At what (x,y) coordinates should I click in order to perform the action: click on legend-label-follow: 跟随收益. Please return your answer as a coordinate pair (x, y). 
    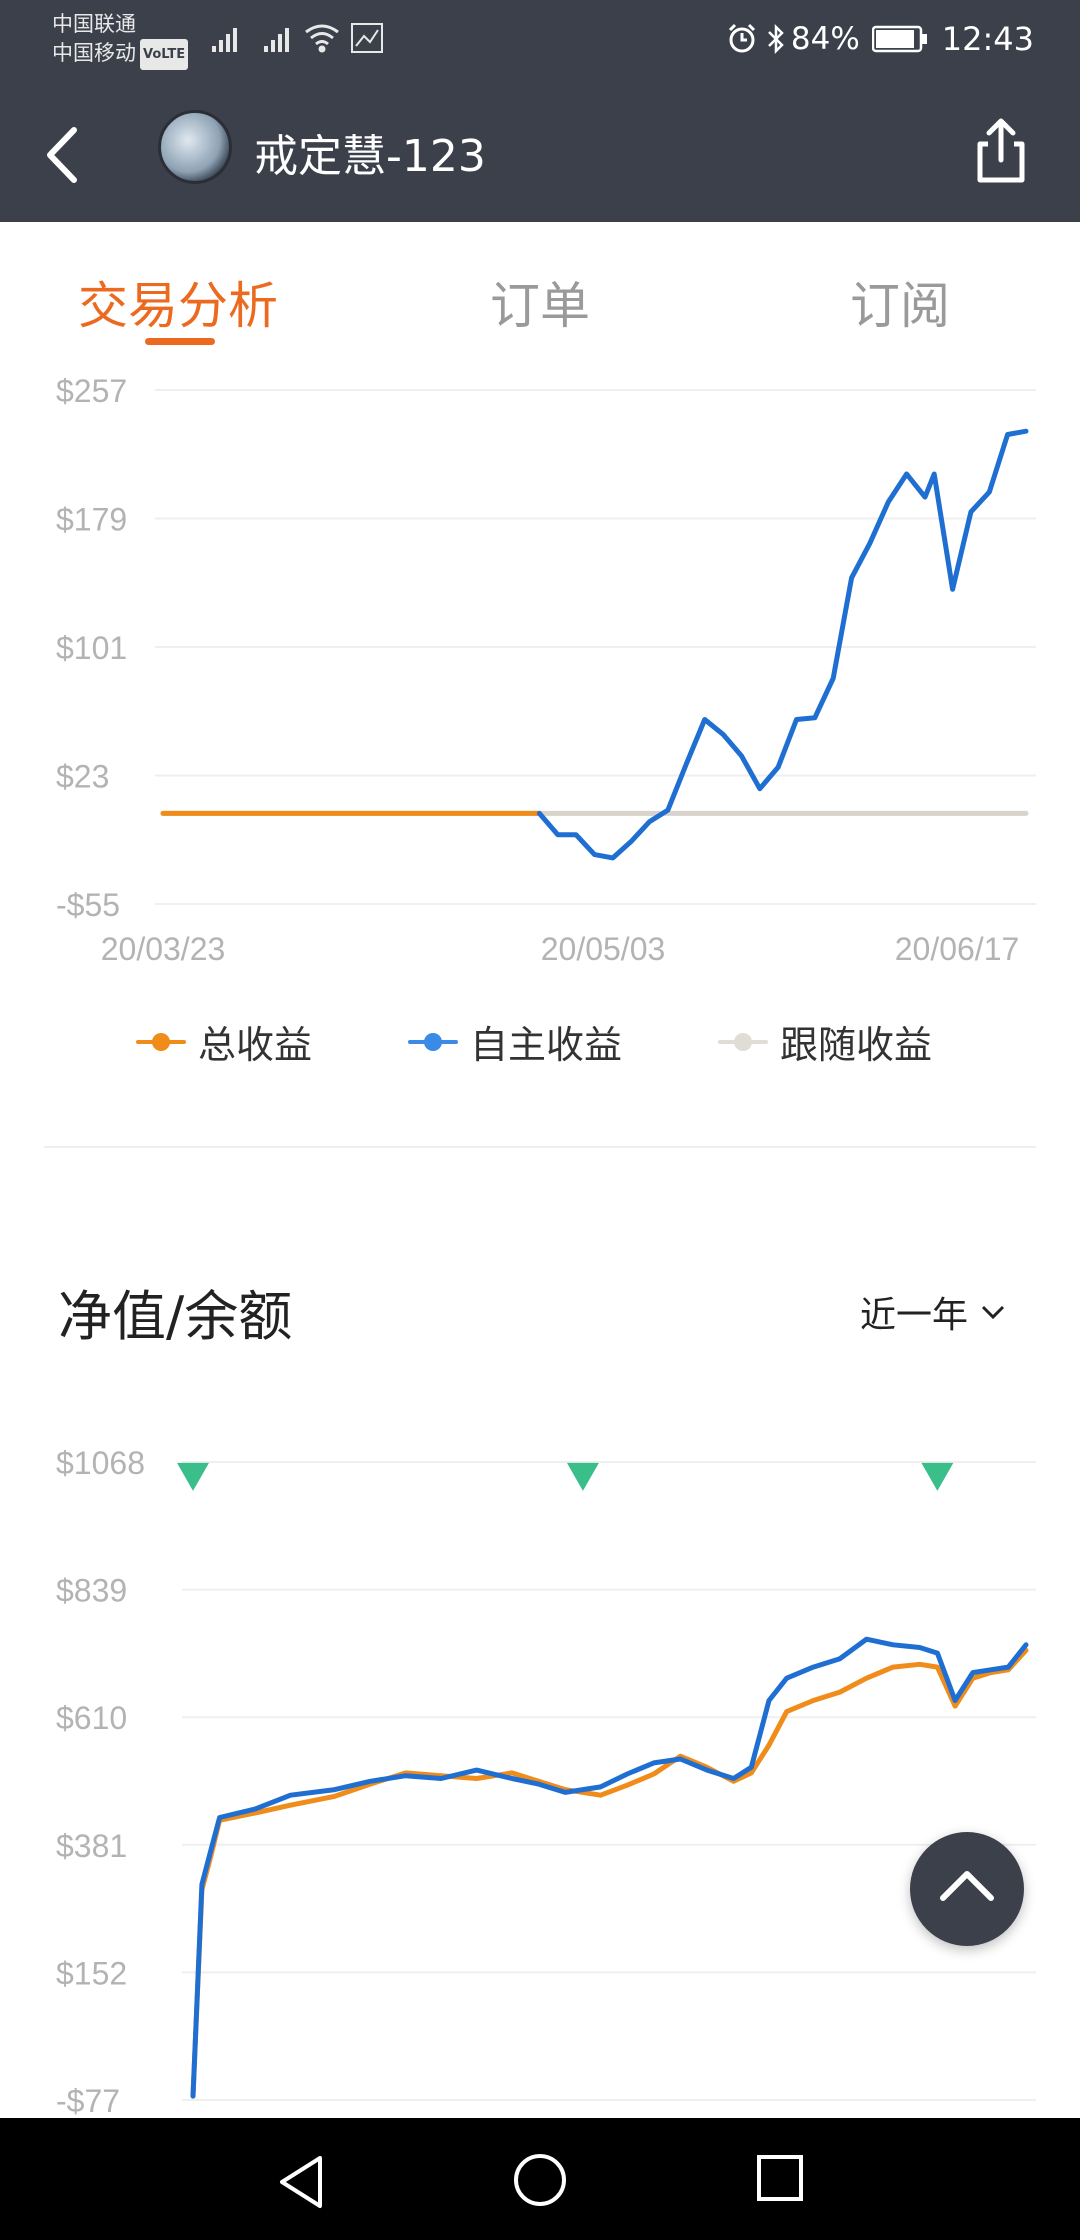
    Looking at the image, I should click on (856, 1045).